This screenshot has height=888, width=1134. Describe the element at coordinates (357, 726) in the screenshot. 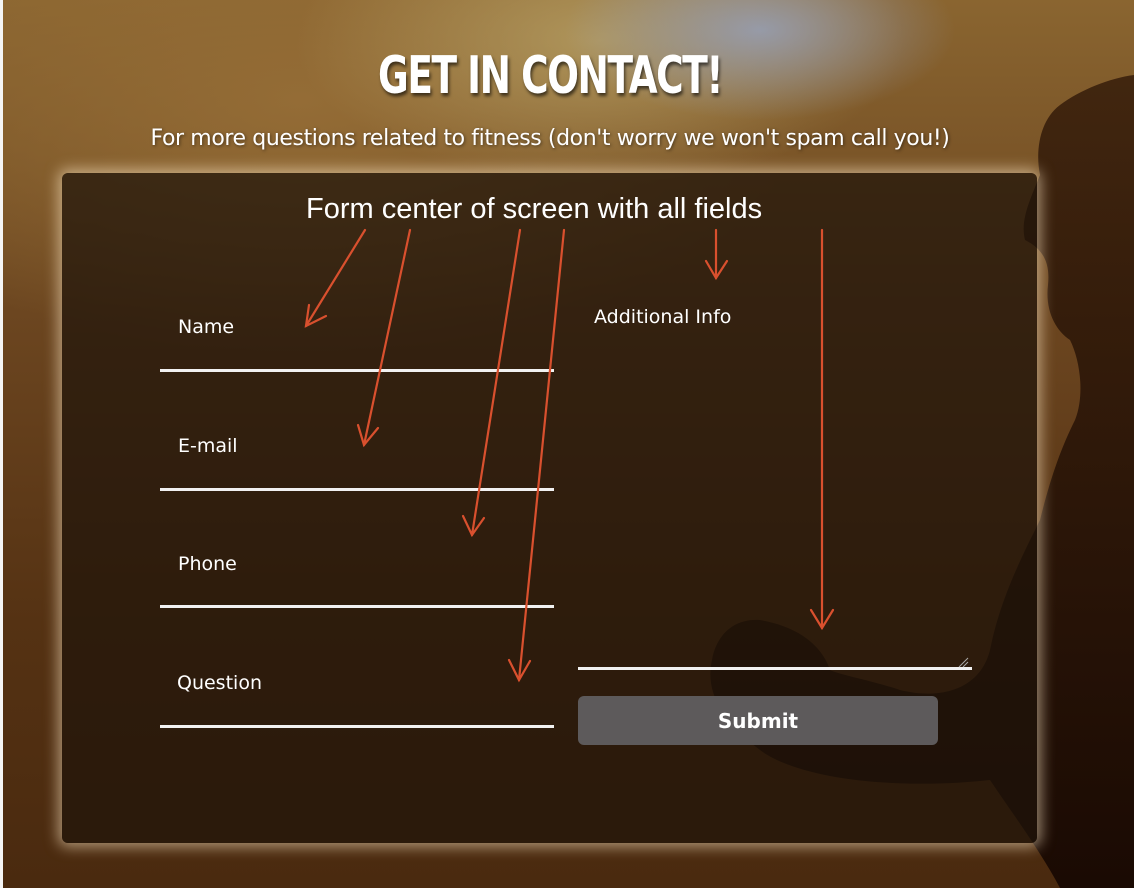

I see `question-input` at that location.